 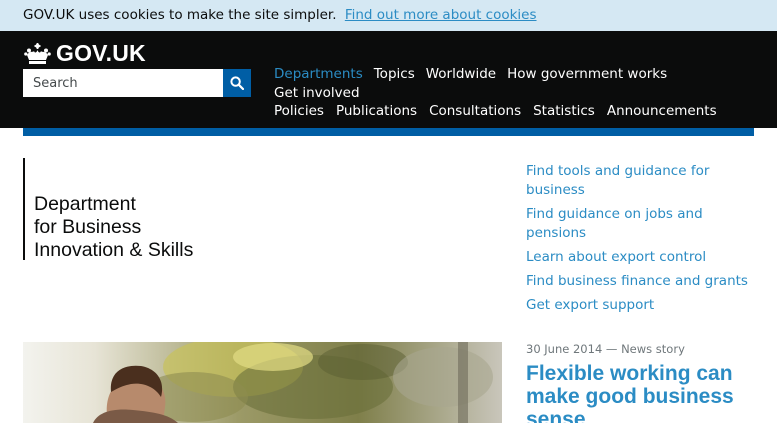 What do you see at coordinates (299, 111) in the screenshot?
I see `nav-policies: Policies` at bounding box center [299, 111].